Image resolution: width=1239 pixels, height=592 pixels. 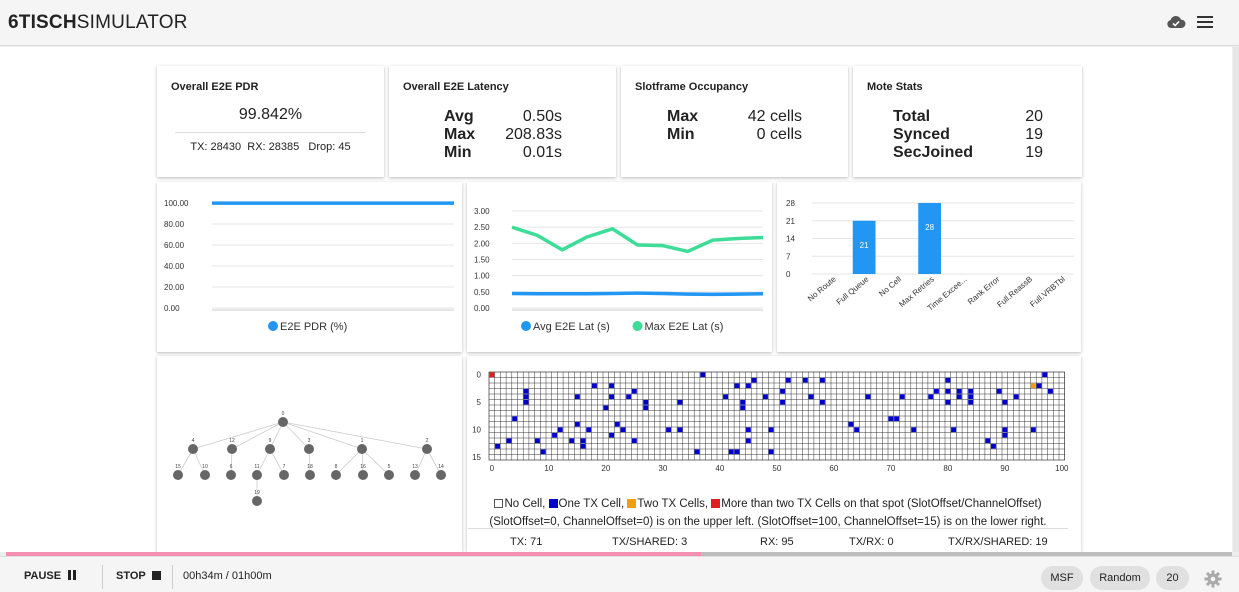 I want to click on vertical-scrollbar, so click(x=1236, y=299).